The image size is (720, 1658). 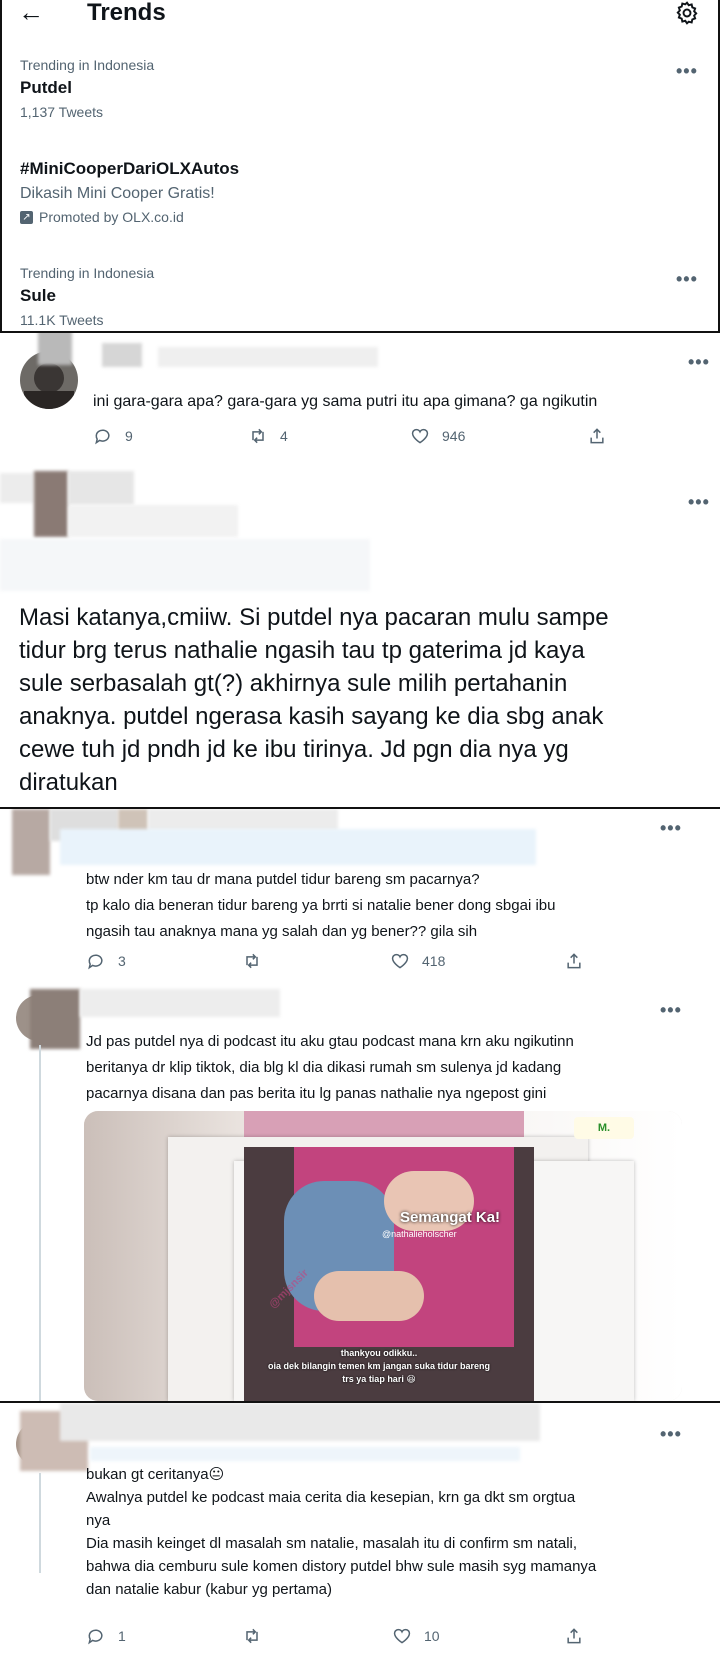 What do you see at coordinates (360, 436) in the screenshot?
I see `tweet-actions: 9 4 946` at bounding box center [360, 436].